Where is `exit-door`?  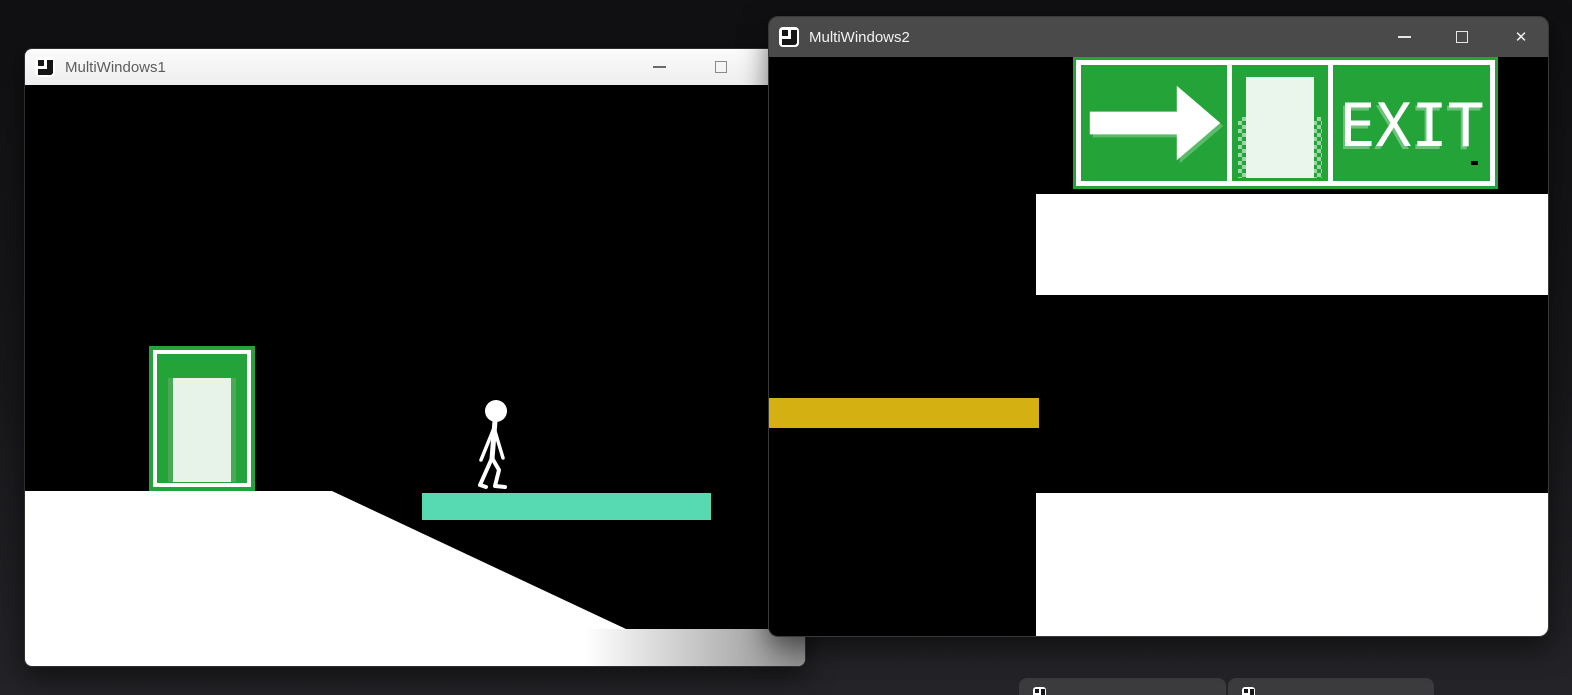 exit-door is located at coordinates (202, 418).